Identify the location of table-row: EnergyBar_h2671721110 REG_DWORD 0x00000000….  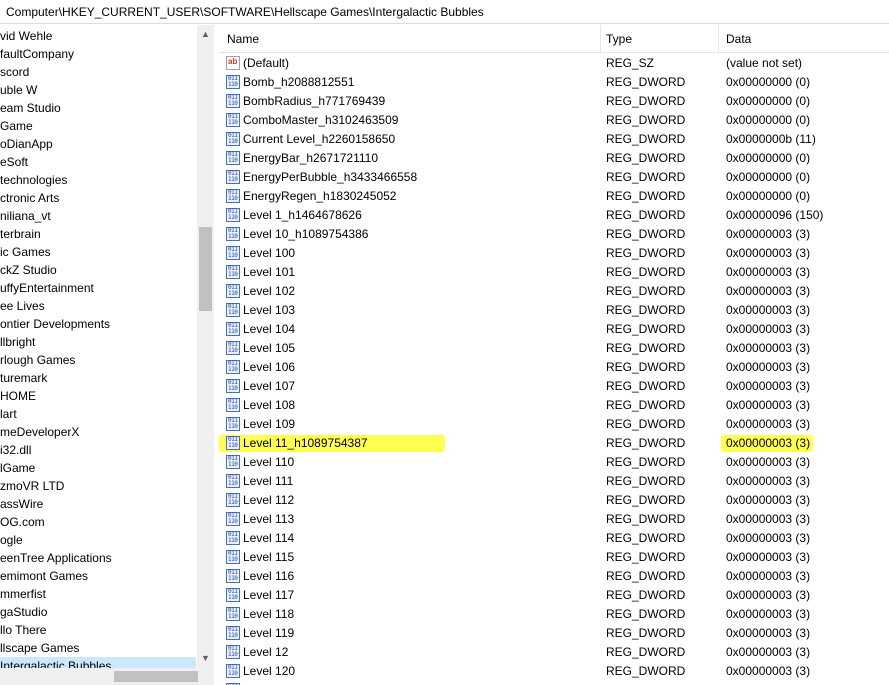
(554, 158).